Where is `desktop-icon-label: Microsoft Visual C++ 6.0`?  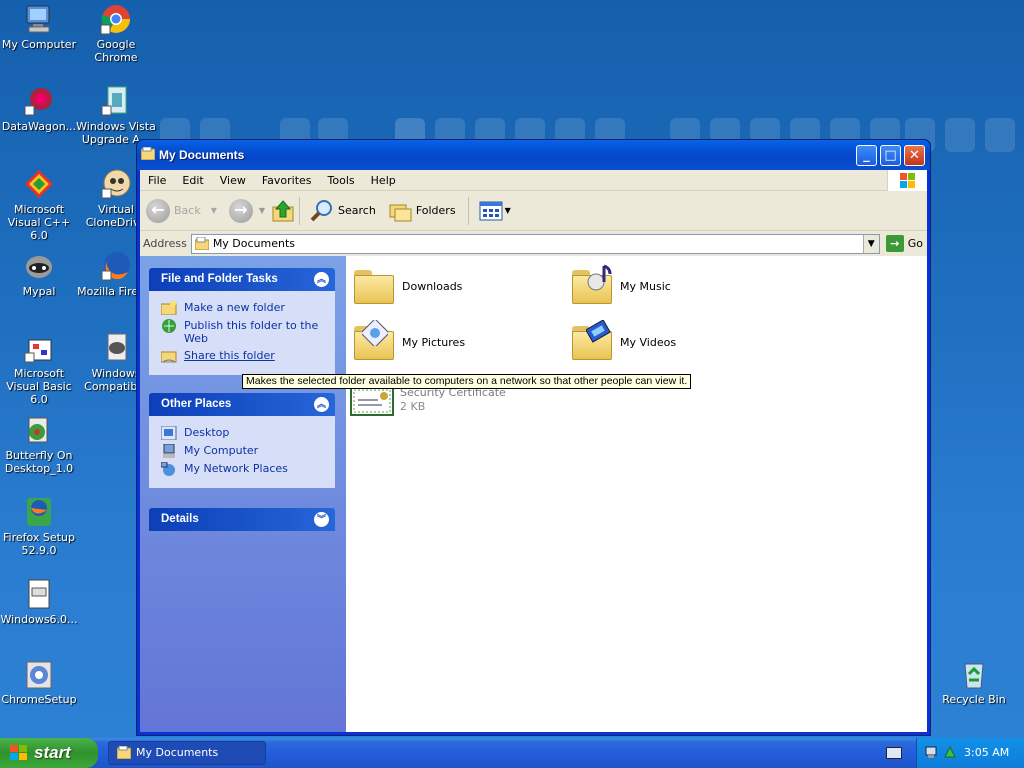 desktop-icon-label: Microsoft Visual C++ 6.0 is located at coordinates (39, 222).